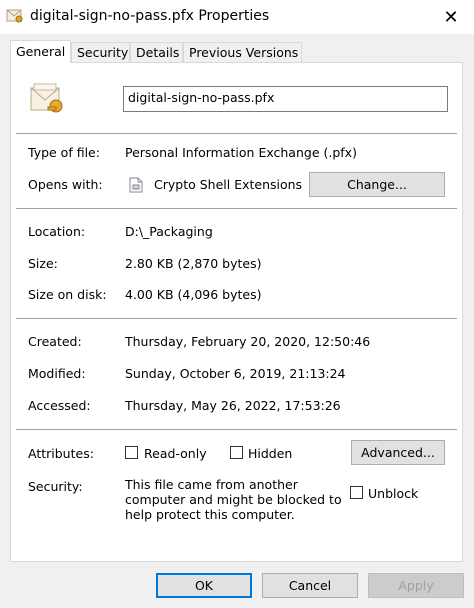 The image size is (474, 608). What do you see at coordinates (393, 493) in the screenshot?
I see `unblock-label: Unblock` at bounding box center [393, 493].